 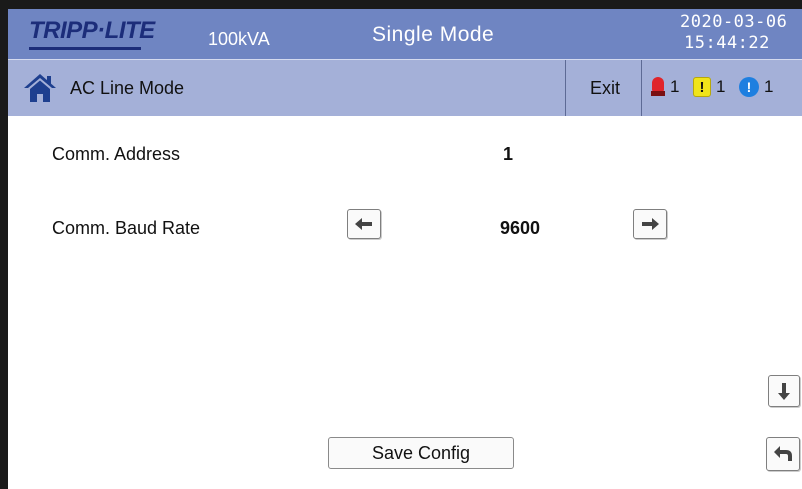 I want to click on warning-count: 1, so click(x=721, y=86).